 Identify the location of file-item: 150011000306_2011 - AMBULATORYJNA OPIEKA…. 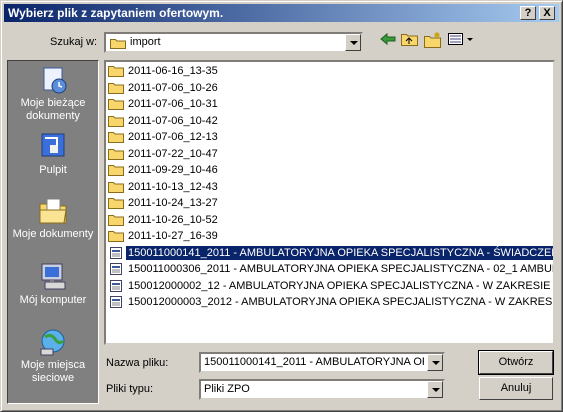
(331, 271).